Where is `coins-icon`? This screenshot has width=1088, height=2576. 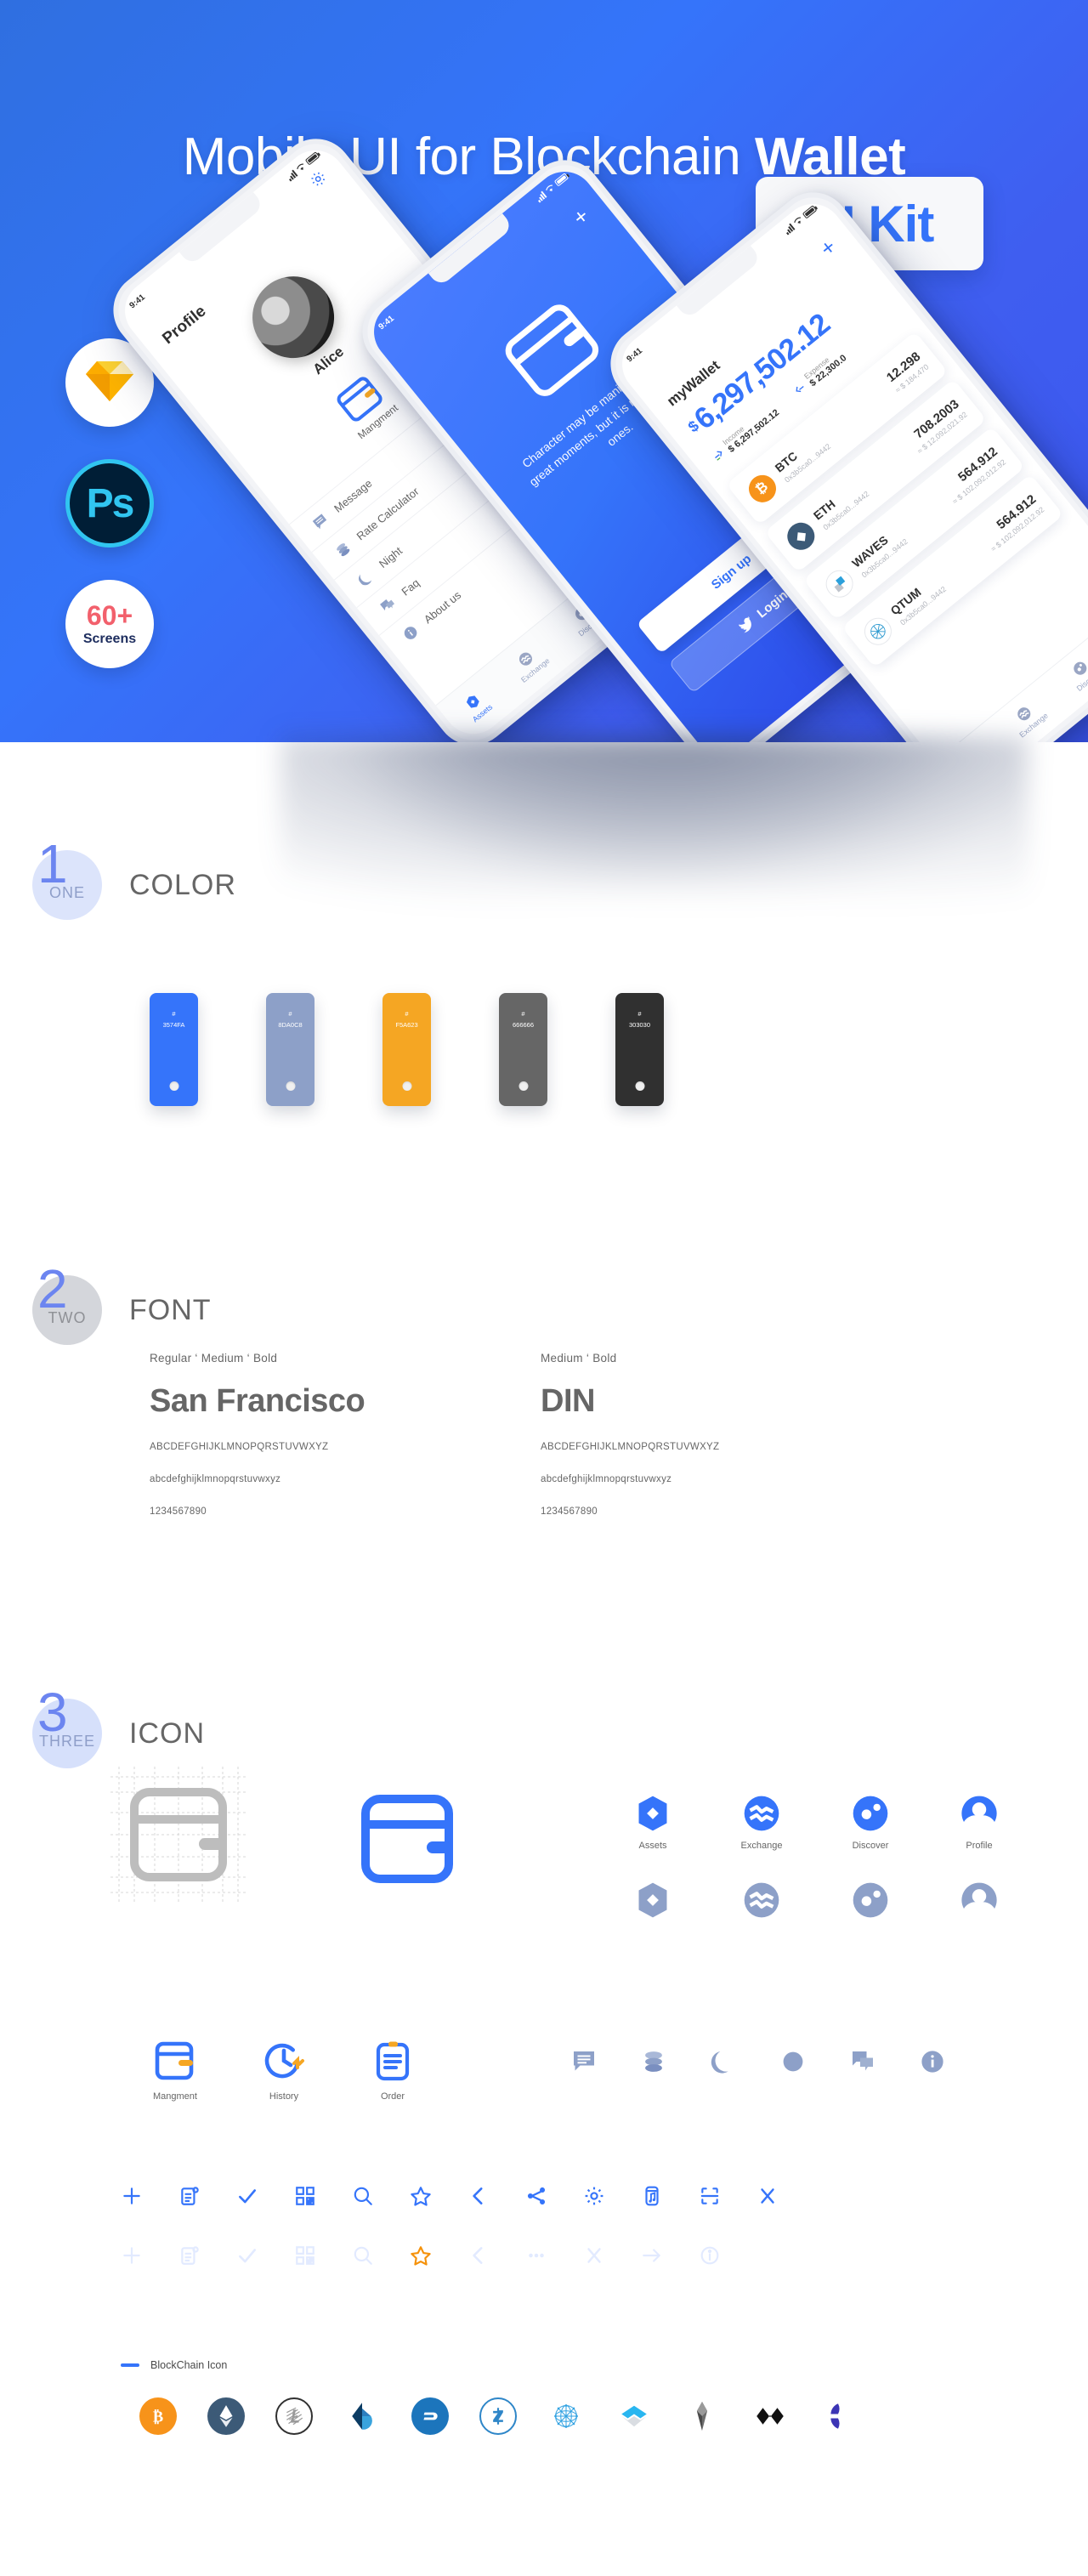
coins-icon is located at coordinates (343, 550).